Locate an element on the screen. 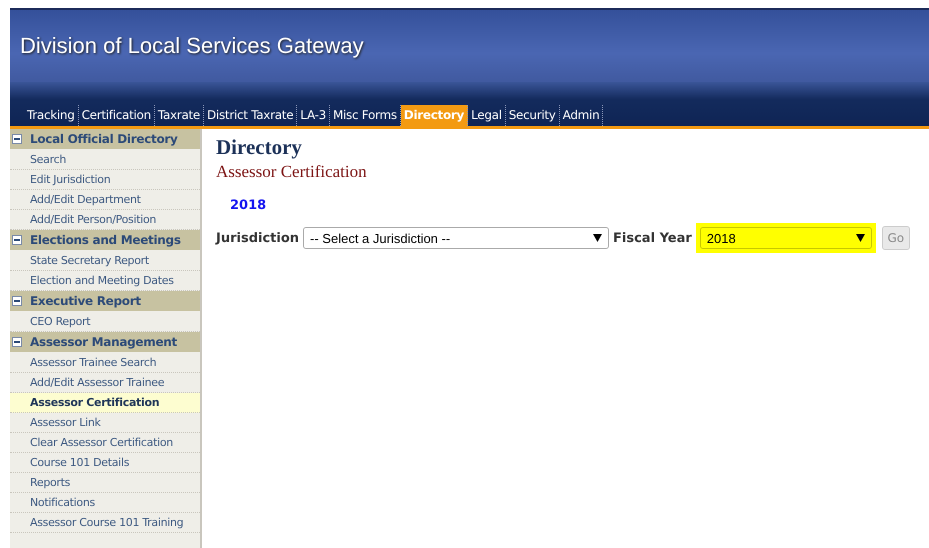 Image resolution: width=929 pixels, height=548 pixels. sidebar-item: Assessor Course 101 Training is located at coordinates (105, 523).